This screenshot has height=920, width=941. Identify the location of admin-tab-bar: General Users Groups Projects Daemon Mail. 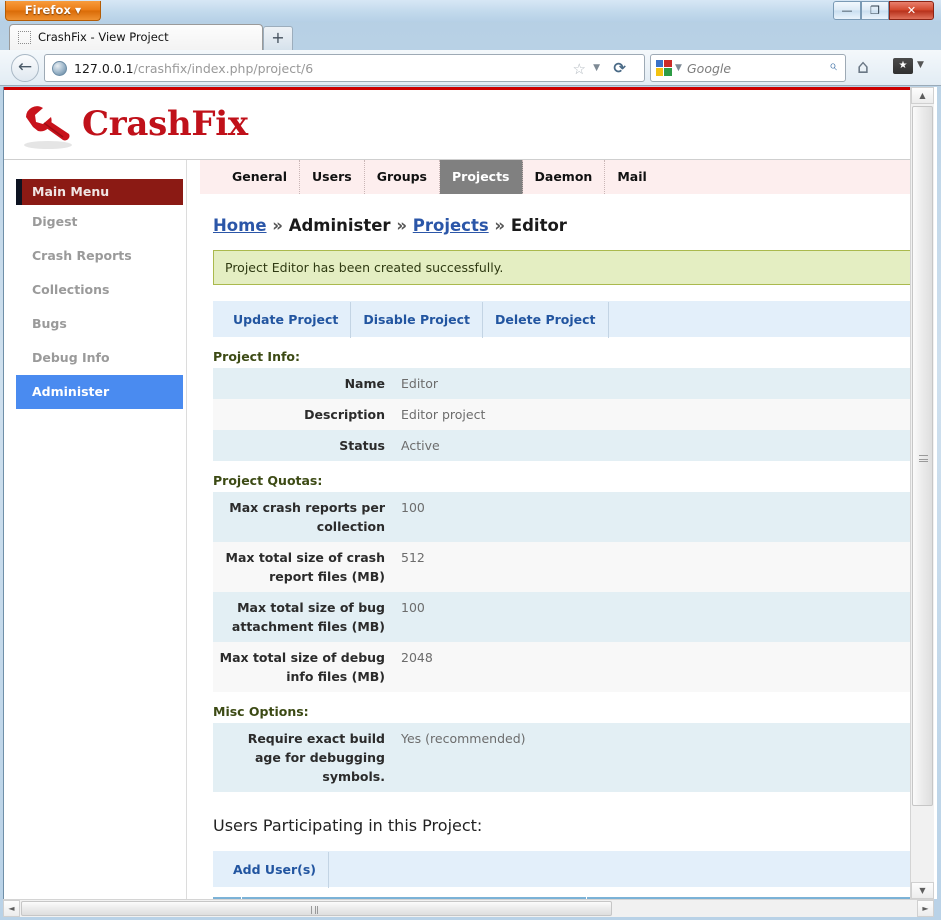
(555, 177).